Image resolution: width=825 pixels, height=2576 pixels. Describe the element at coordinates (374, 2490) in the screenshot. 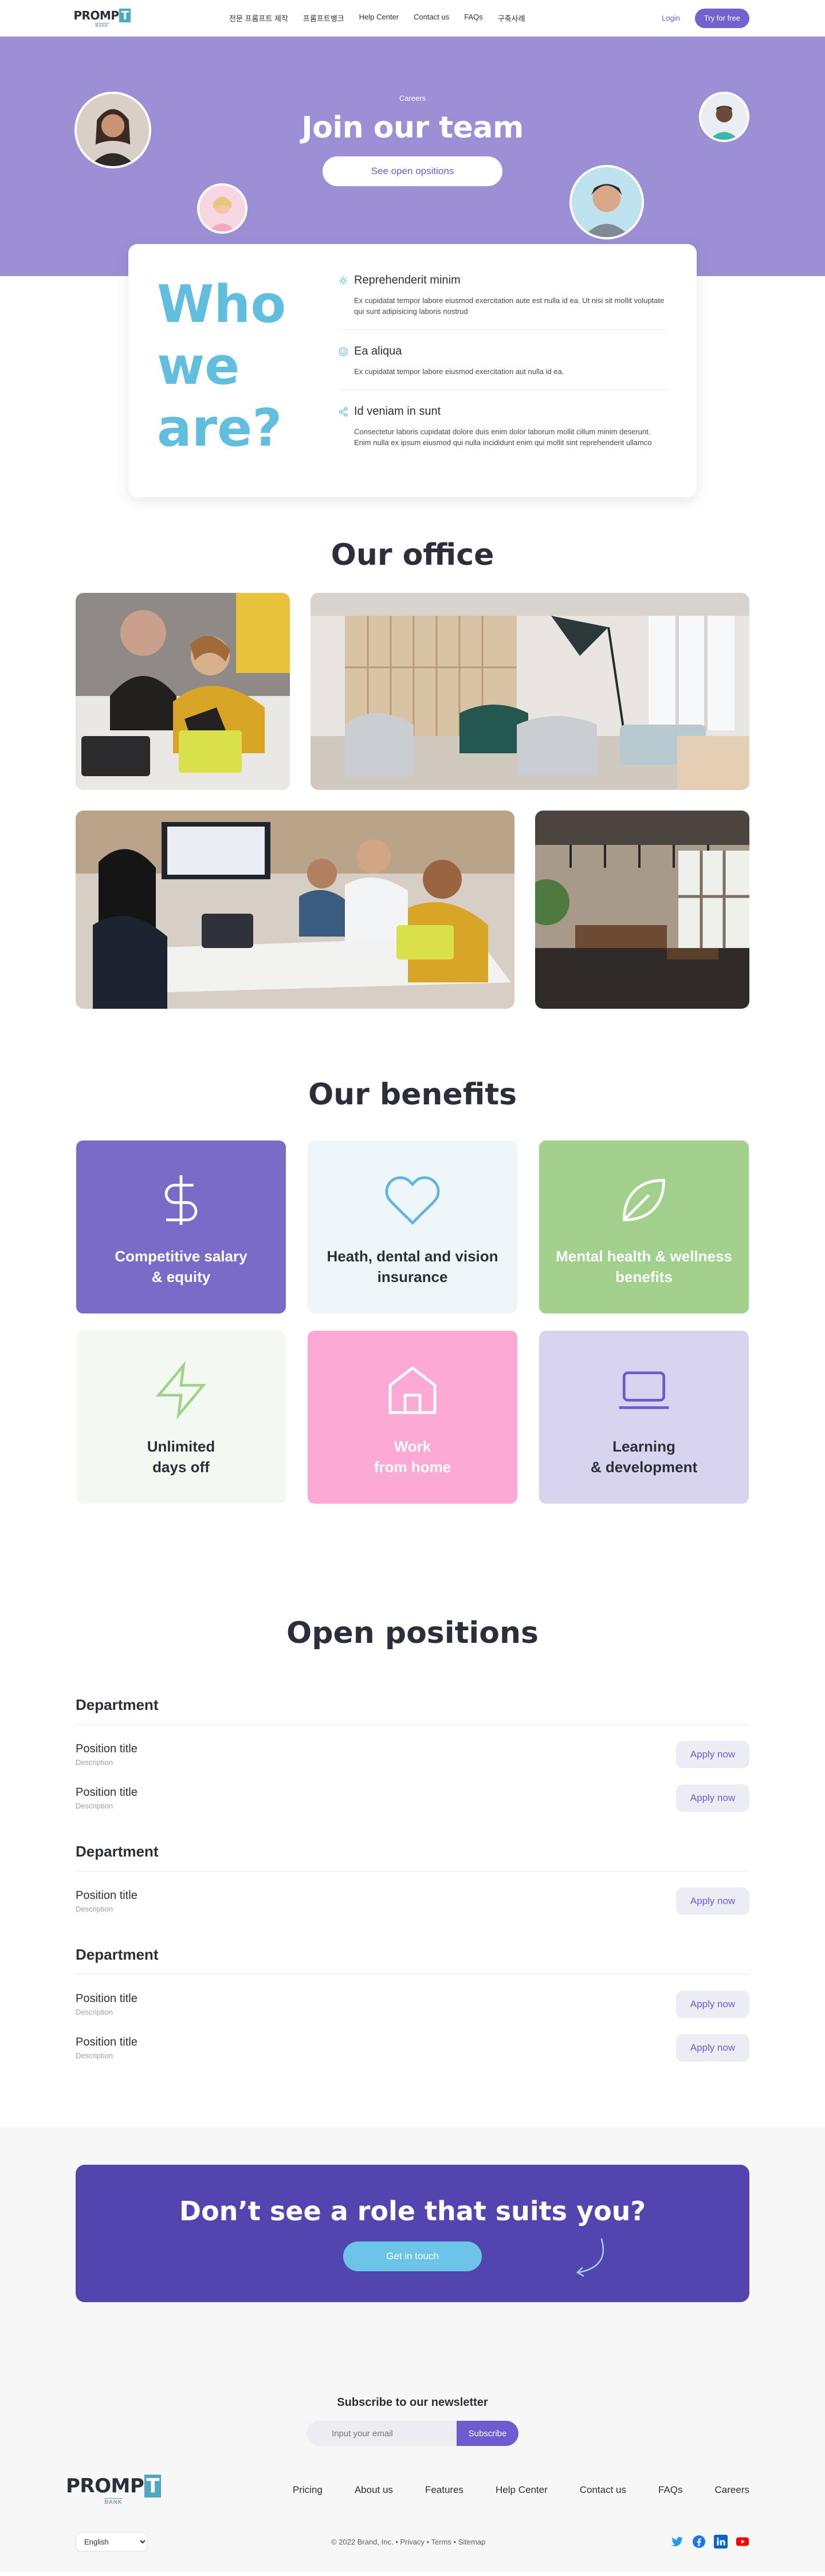

I see `footer-link-about: About us` at that location.